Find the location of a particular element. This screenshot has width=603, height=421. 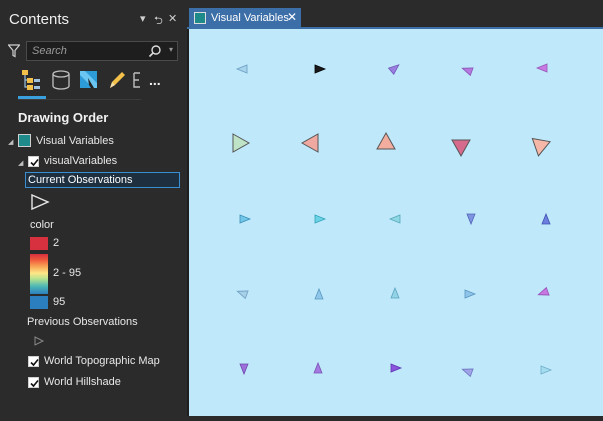

previous-observations-label: Previous Observations is located at coordinates (82, 322).